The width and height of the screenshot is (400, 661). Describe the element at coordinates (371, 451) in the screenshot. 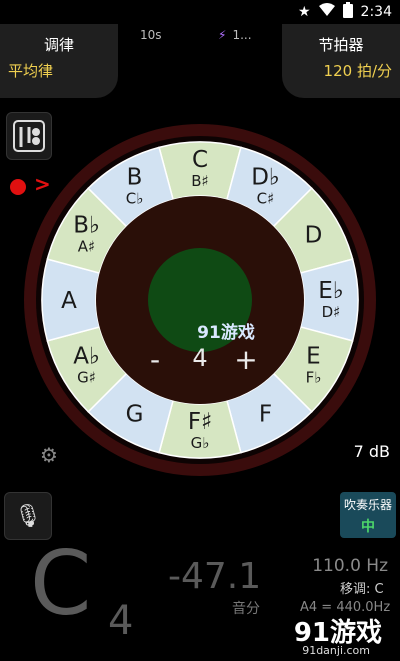

I see `volume-readout: 7 dB` at that location.